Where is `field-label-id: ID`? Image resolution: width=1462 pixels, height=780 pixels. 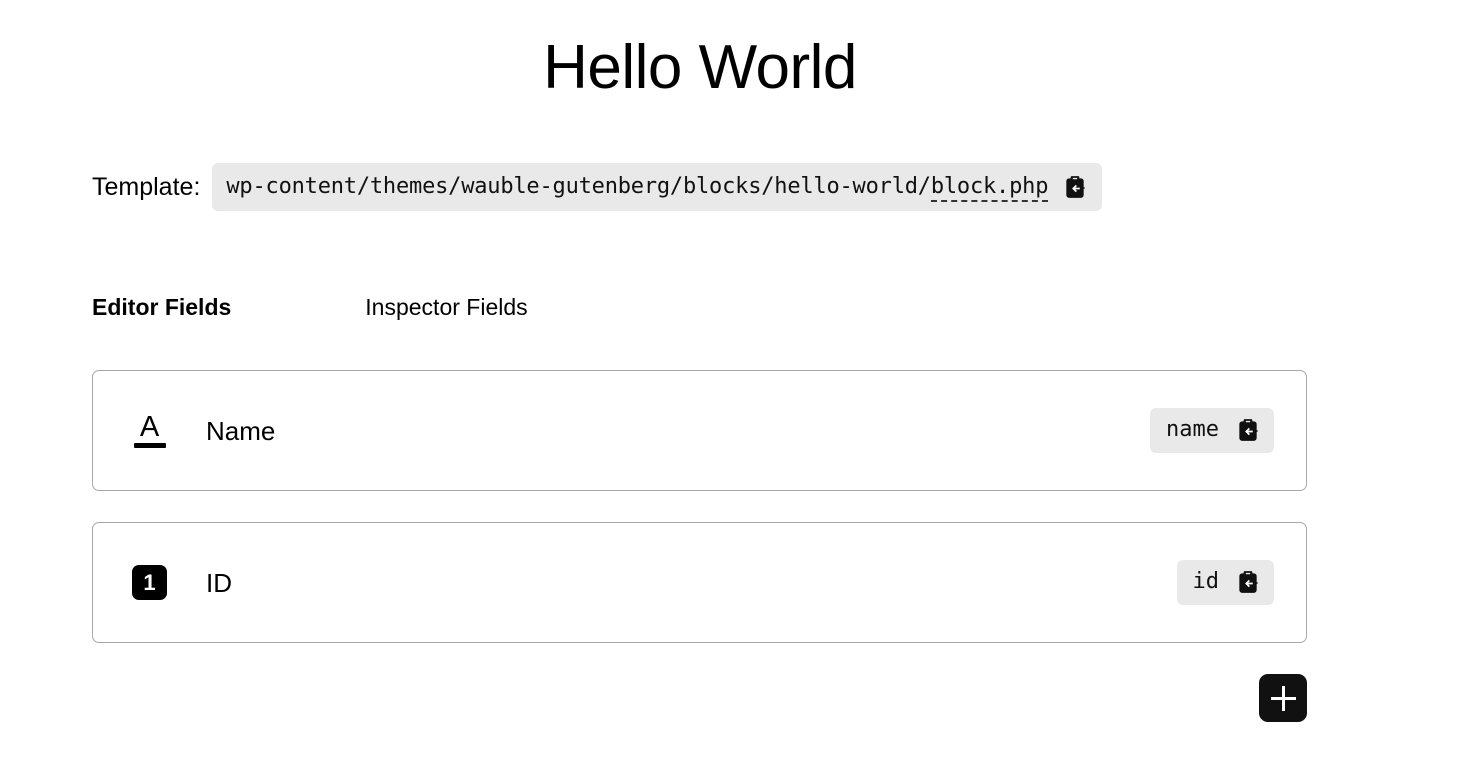
field-label-id: ID is located at coordinates (219, 582).